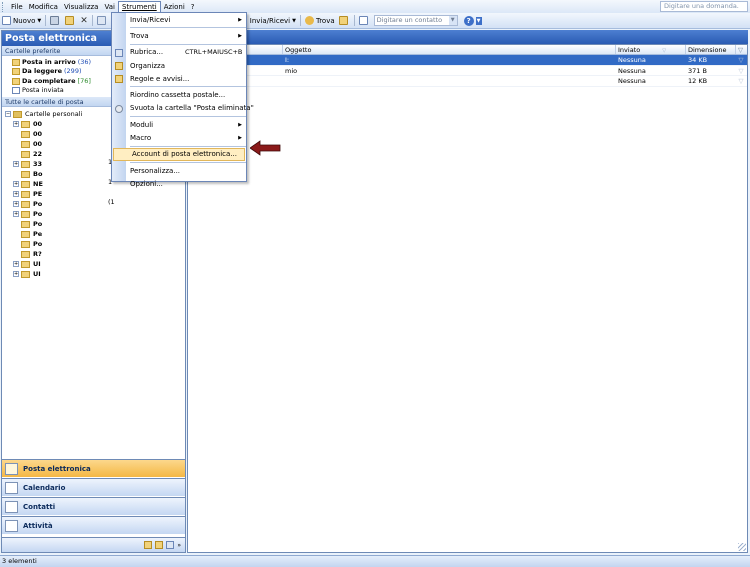  I want to click on nav-button-label: Attività, so click(38, 525).